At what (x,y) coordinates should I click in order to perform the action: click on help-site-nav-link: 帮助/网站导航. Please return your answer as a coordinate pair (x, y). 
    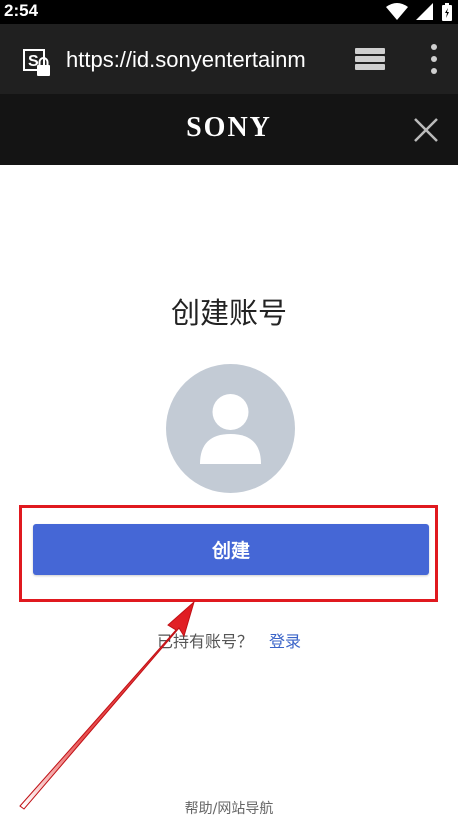
    Looking at the image, I should click on (229, 808).